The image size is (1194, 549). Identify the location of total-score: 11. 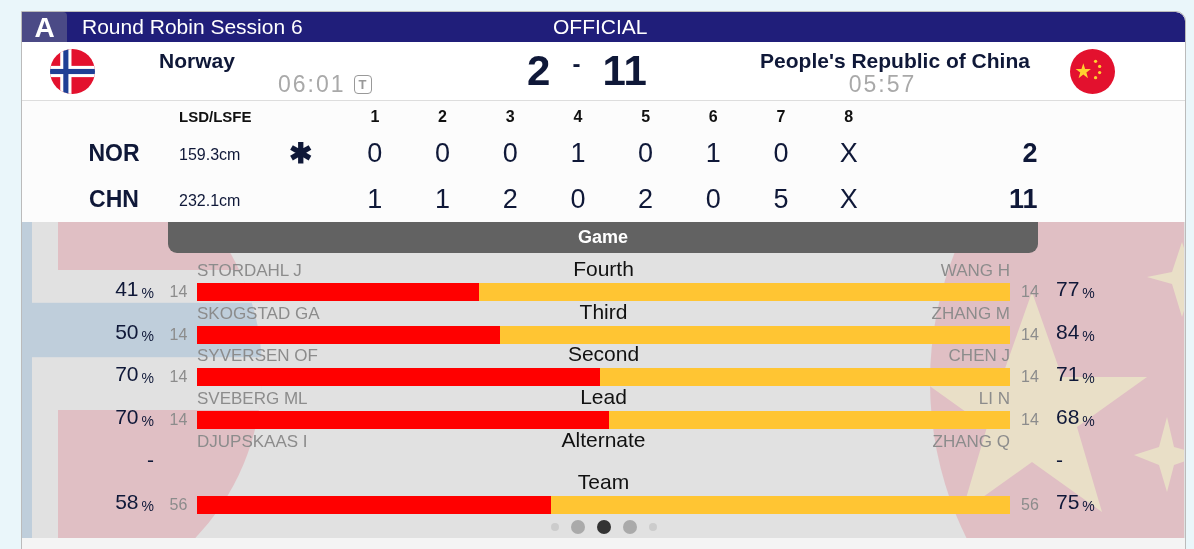
(1023, 199).